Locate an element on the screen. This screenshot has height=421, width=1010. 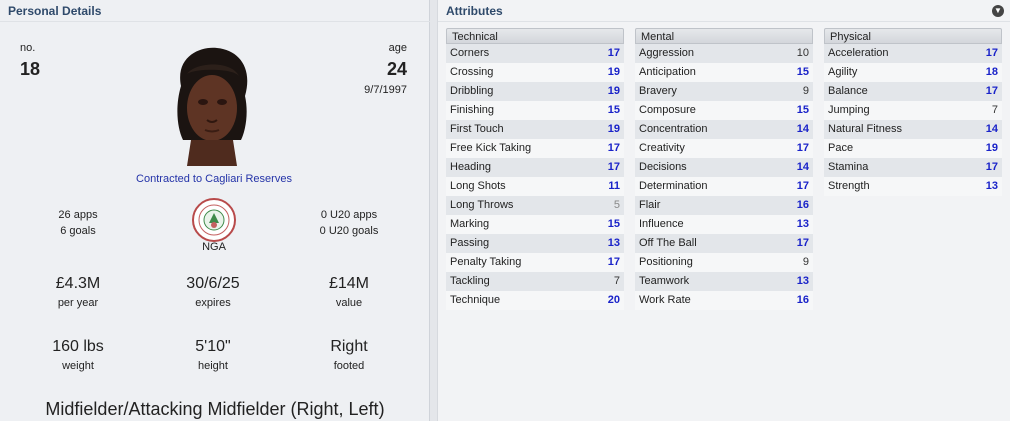
chevron-down-circle-icon: ▼ is located at coordinates (998, 11).